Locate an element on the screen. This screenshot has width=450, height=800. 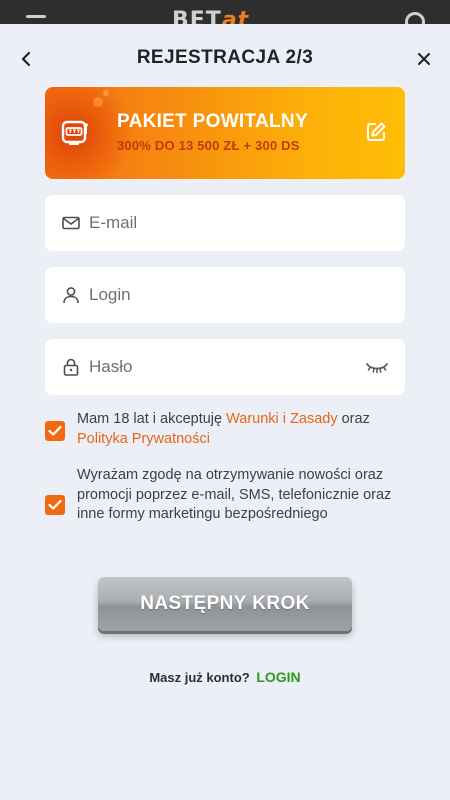
marketing-checkbox is located at coordinates (55, 505).